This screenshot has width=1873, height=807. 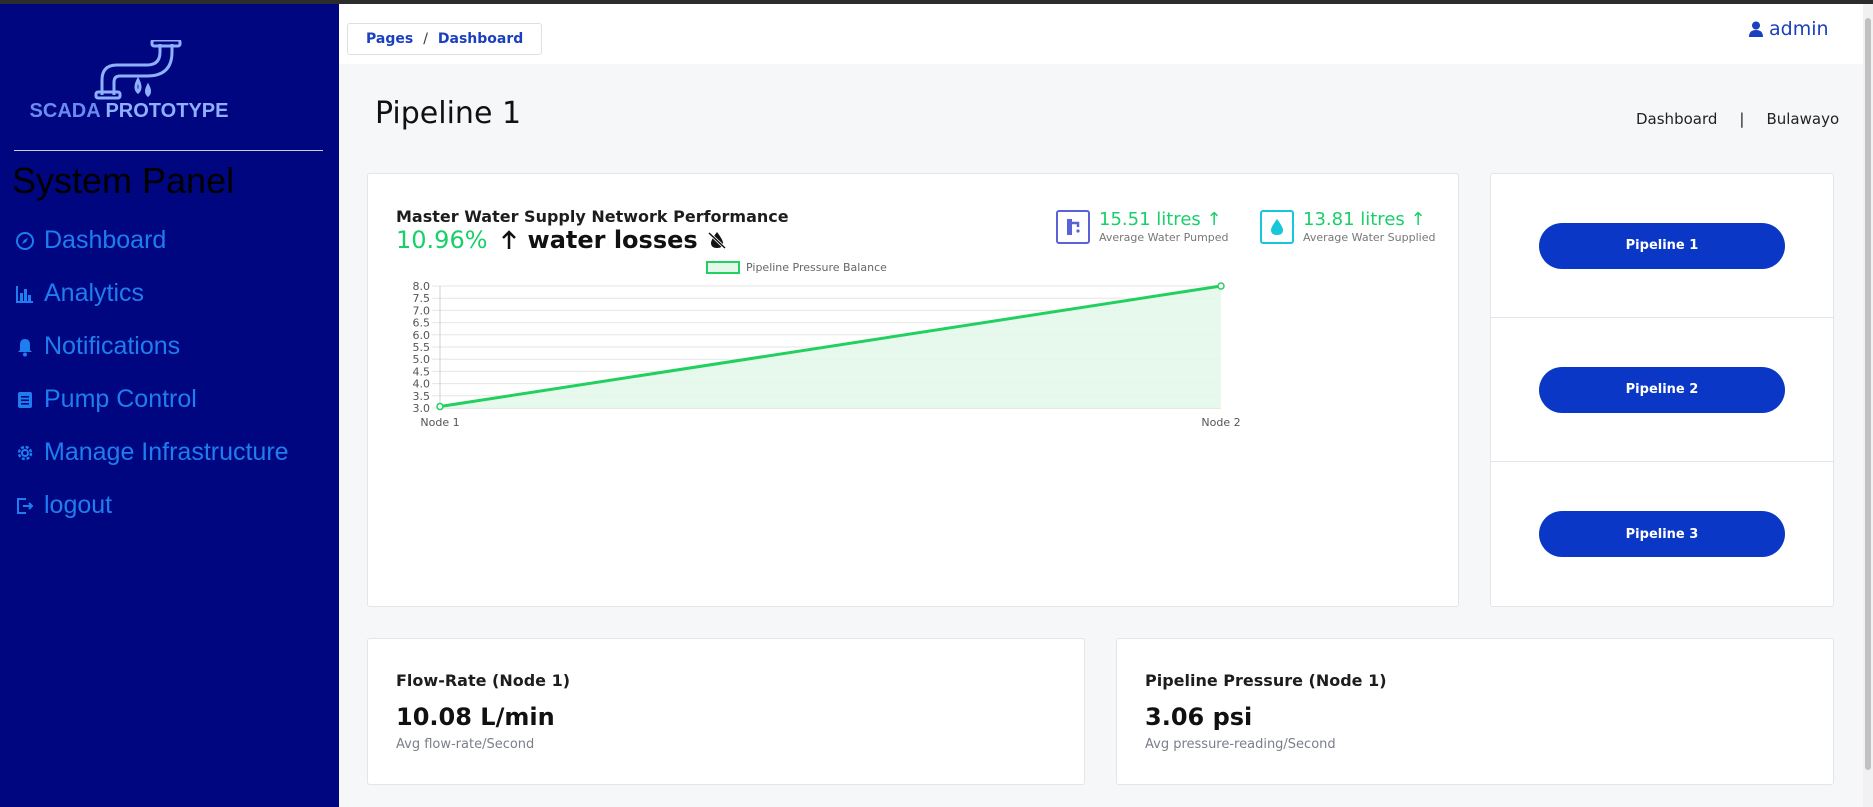 I want to click on pipeline-cell: Pipeline 1, so click(x=1662, y=246).